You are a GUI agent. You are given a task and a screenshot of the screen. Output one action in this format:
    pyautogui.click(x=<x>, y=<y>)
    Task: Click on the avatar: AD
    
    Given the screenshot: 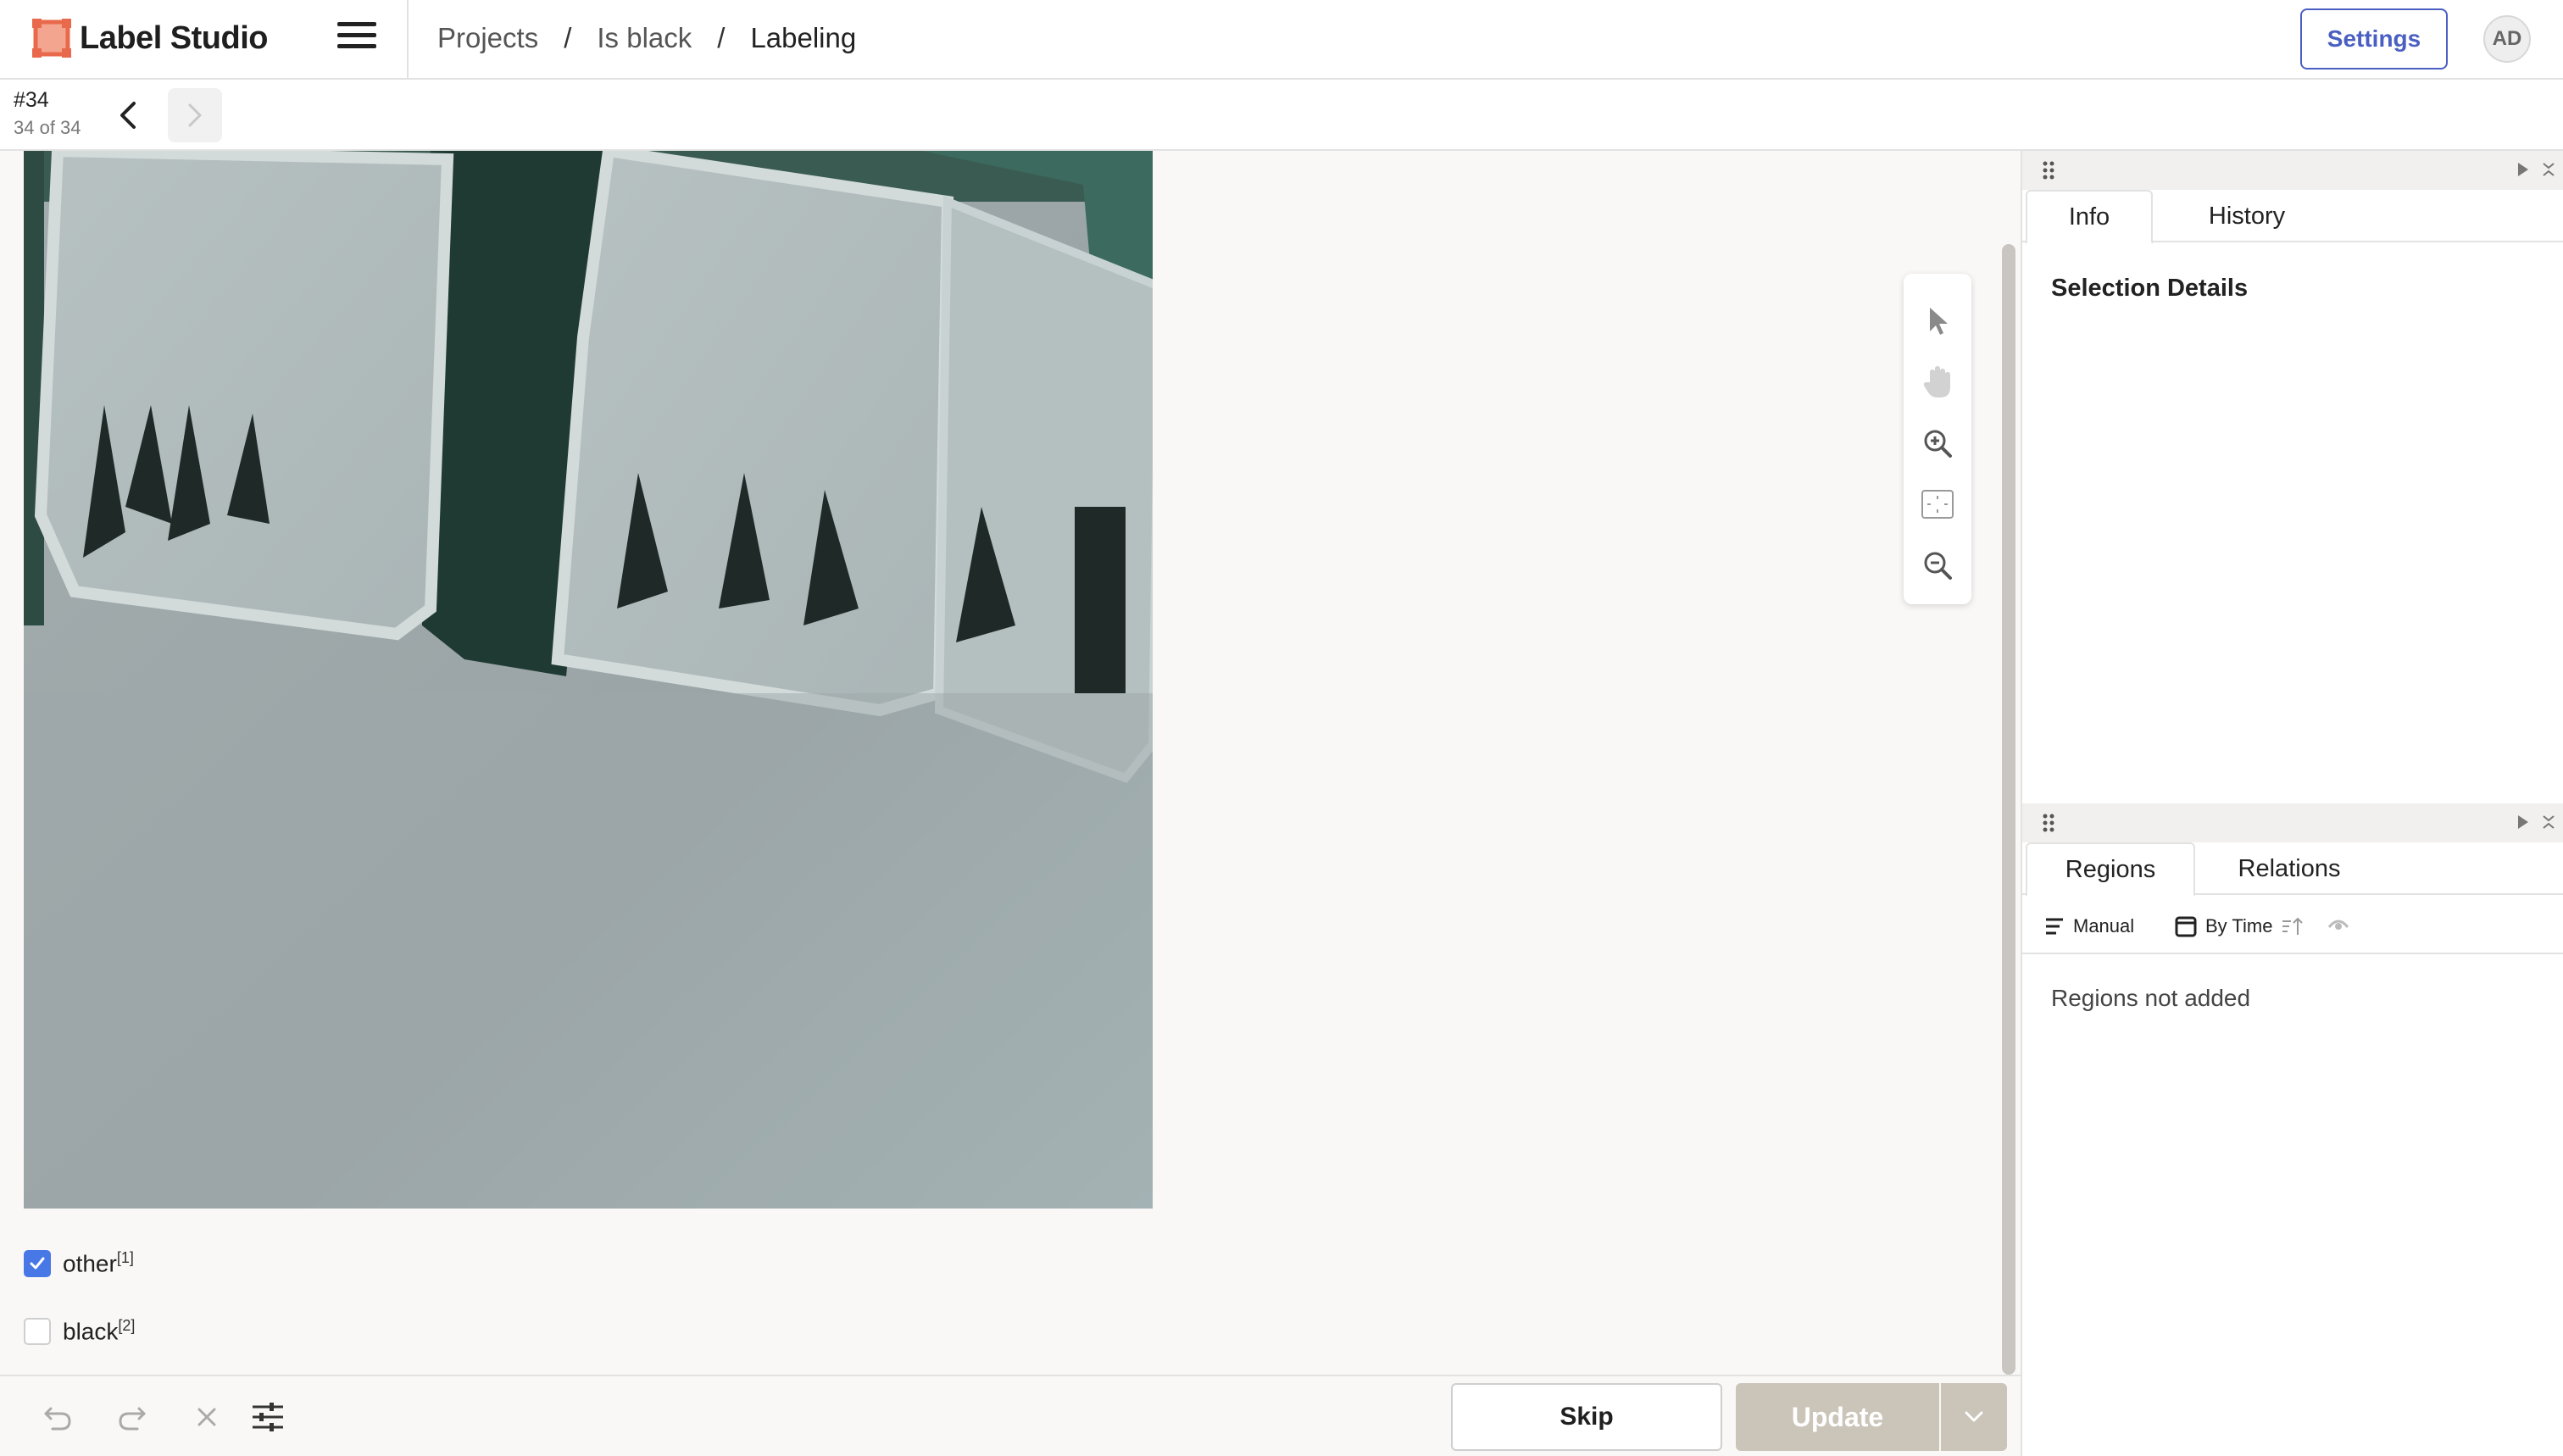 What is the action you would take?
    pyautogui.click(x=2507, y=39)
    